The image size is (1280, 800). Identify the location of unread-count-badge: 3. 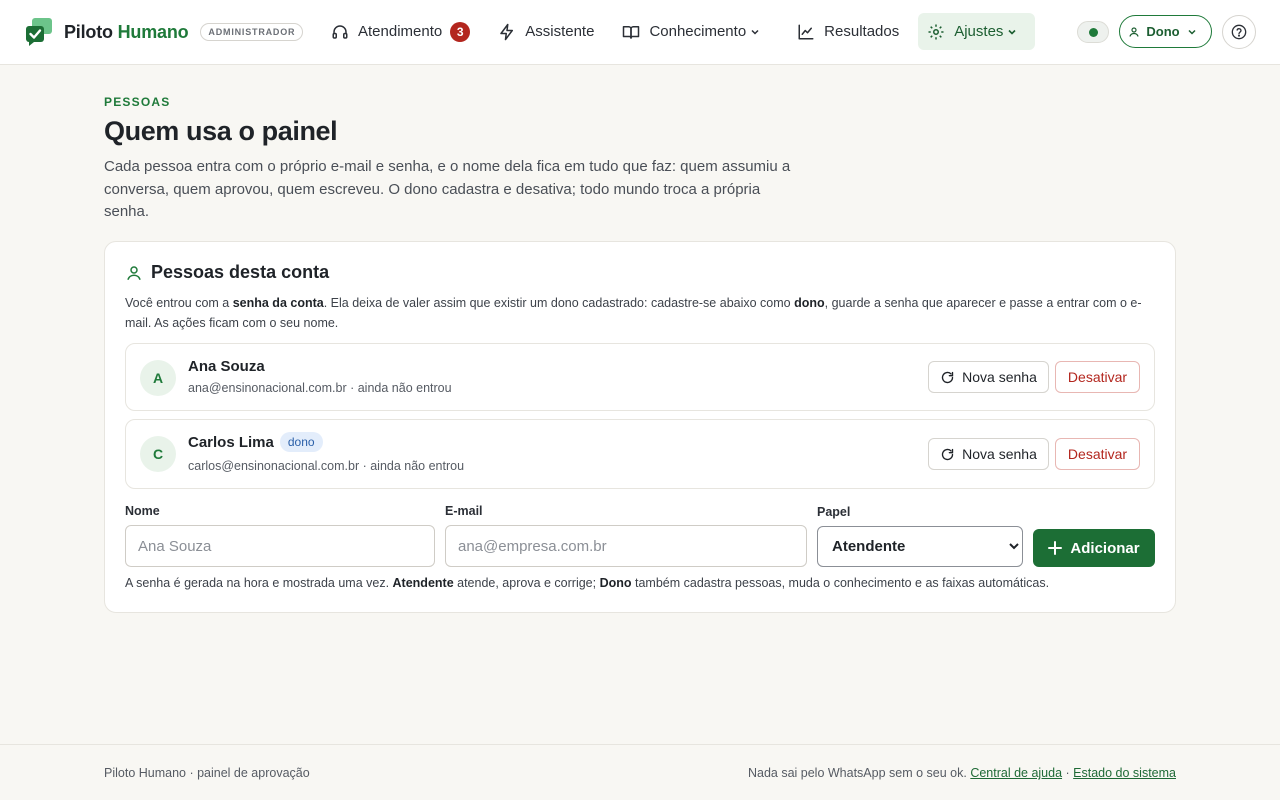
(460, 31).